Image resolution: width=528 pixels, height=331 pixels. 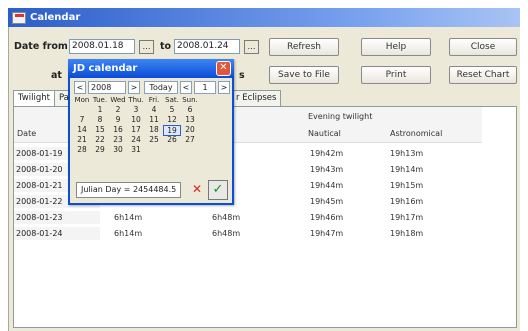 I want to click on astronomical-column-header: Astronomical, so click(x=416, y=133).